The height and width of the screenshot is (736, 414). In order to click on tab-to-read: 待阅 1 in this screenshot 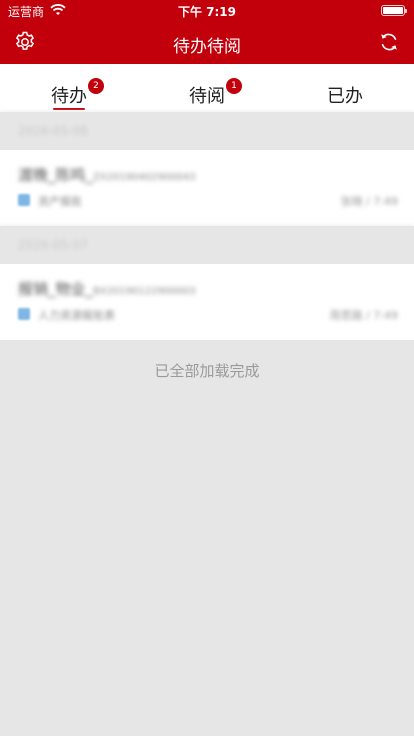, I will do `click(207, 88)`.